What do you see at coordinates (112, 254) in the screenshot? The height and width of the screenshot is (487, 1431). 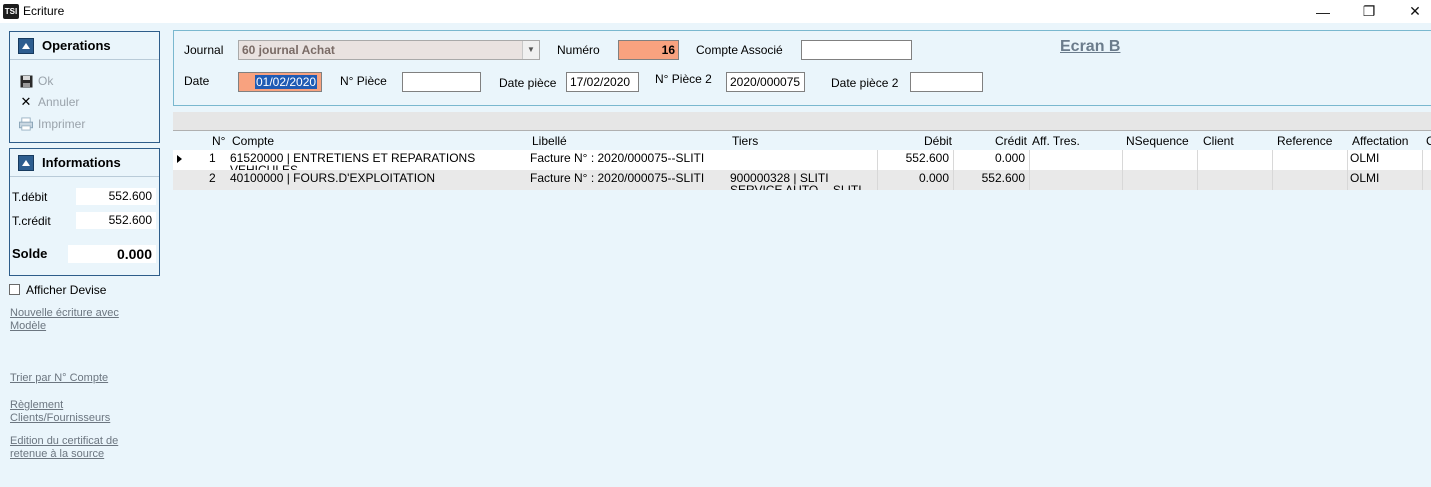 I see `solde-value: 0.000` at bounding box center [112, 254].